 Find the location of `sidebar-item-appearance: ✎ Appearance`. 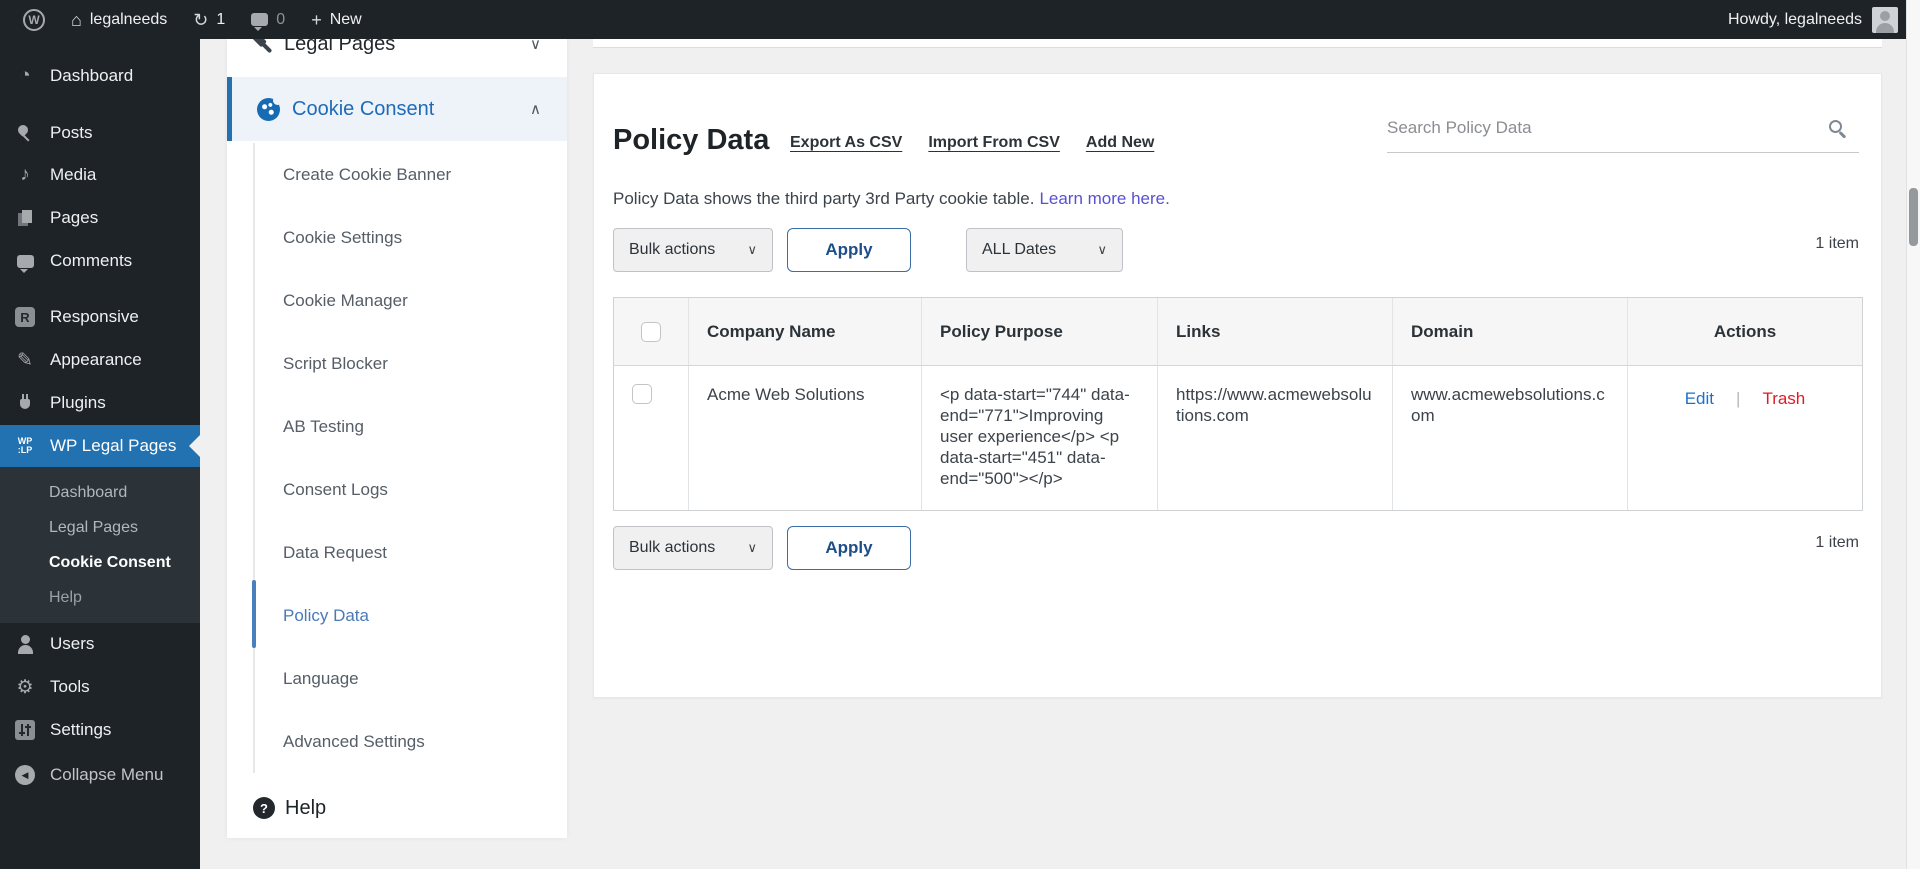

sidebar-item-appearance: ✎ Appearance is located at coordinates (100, 360).